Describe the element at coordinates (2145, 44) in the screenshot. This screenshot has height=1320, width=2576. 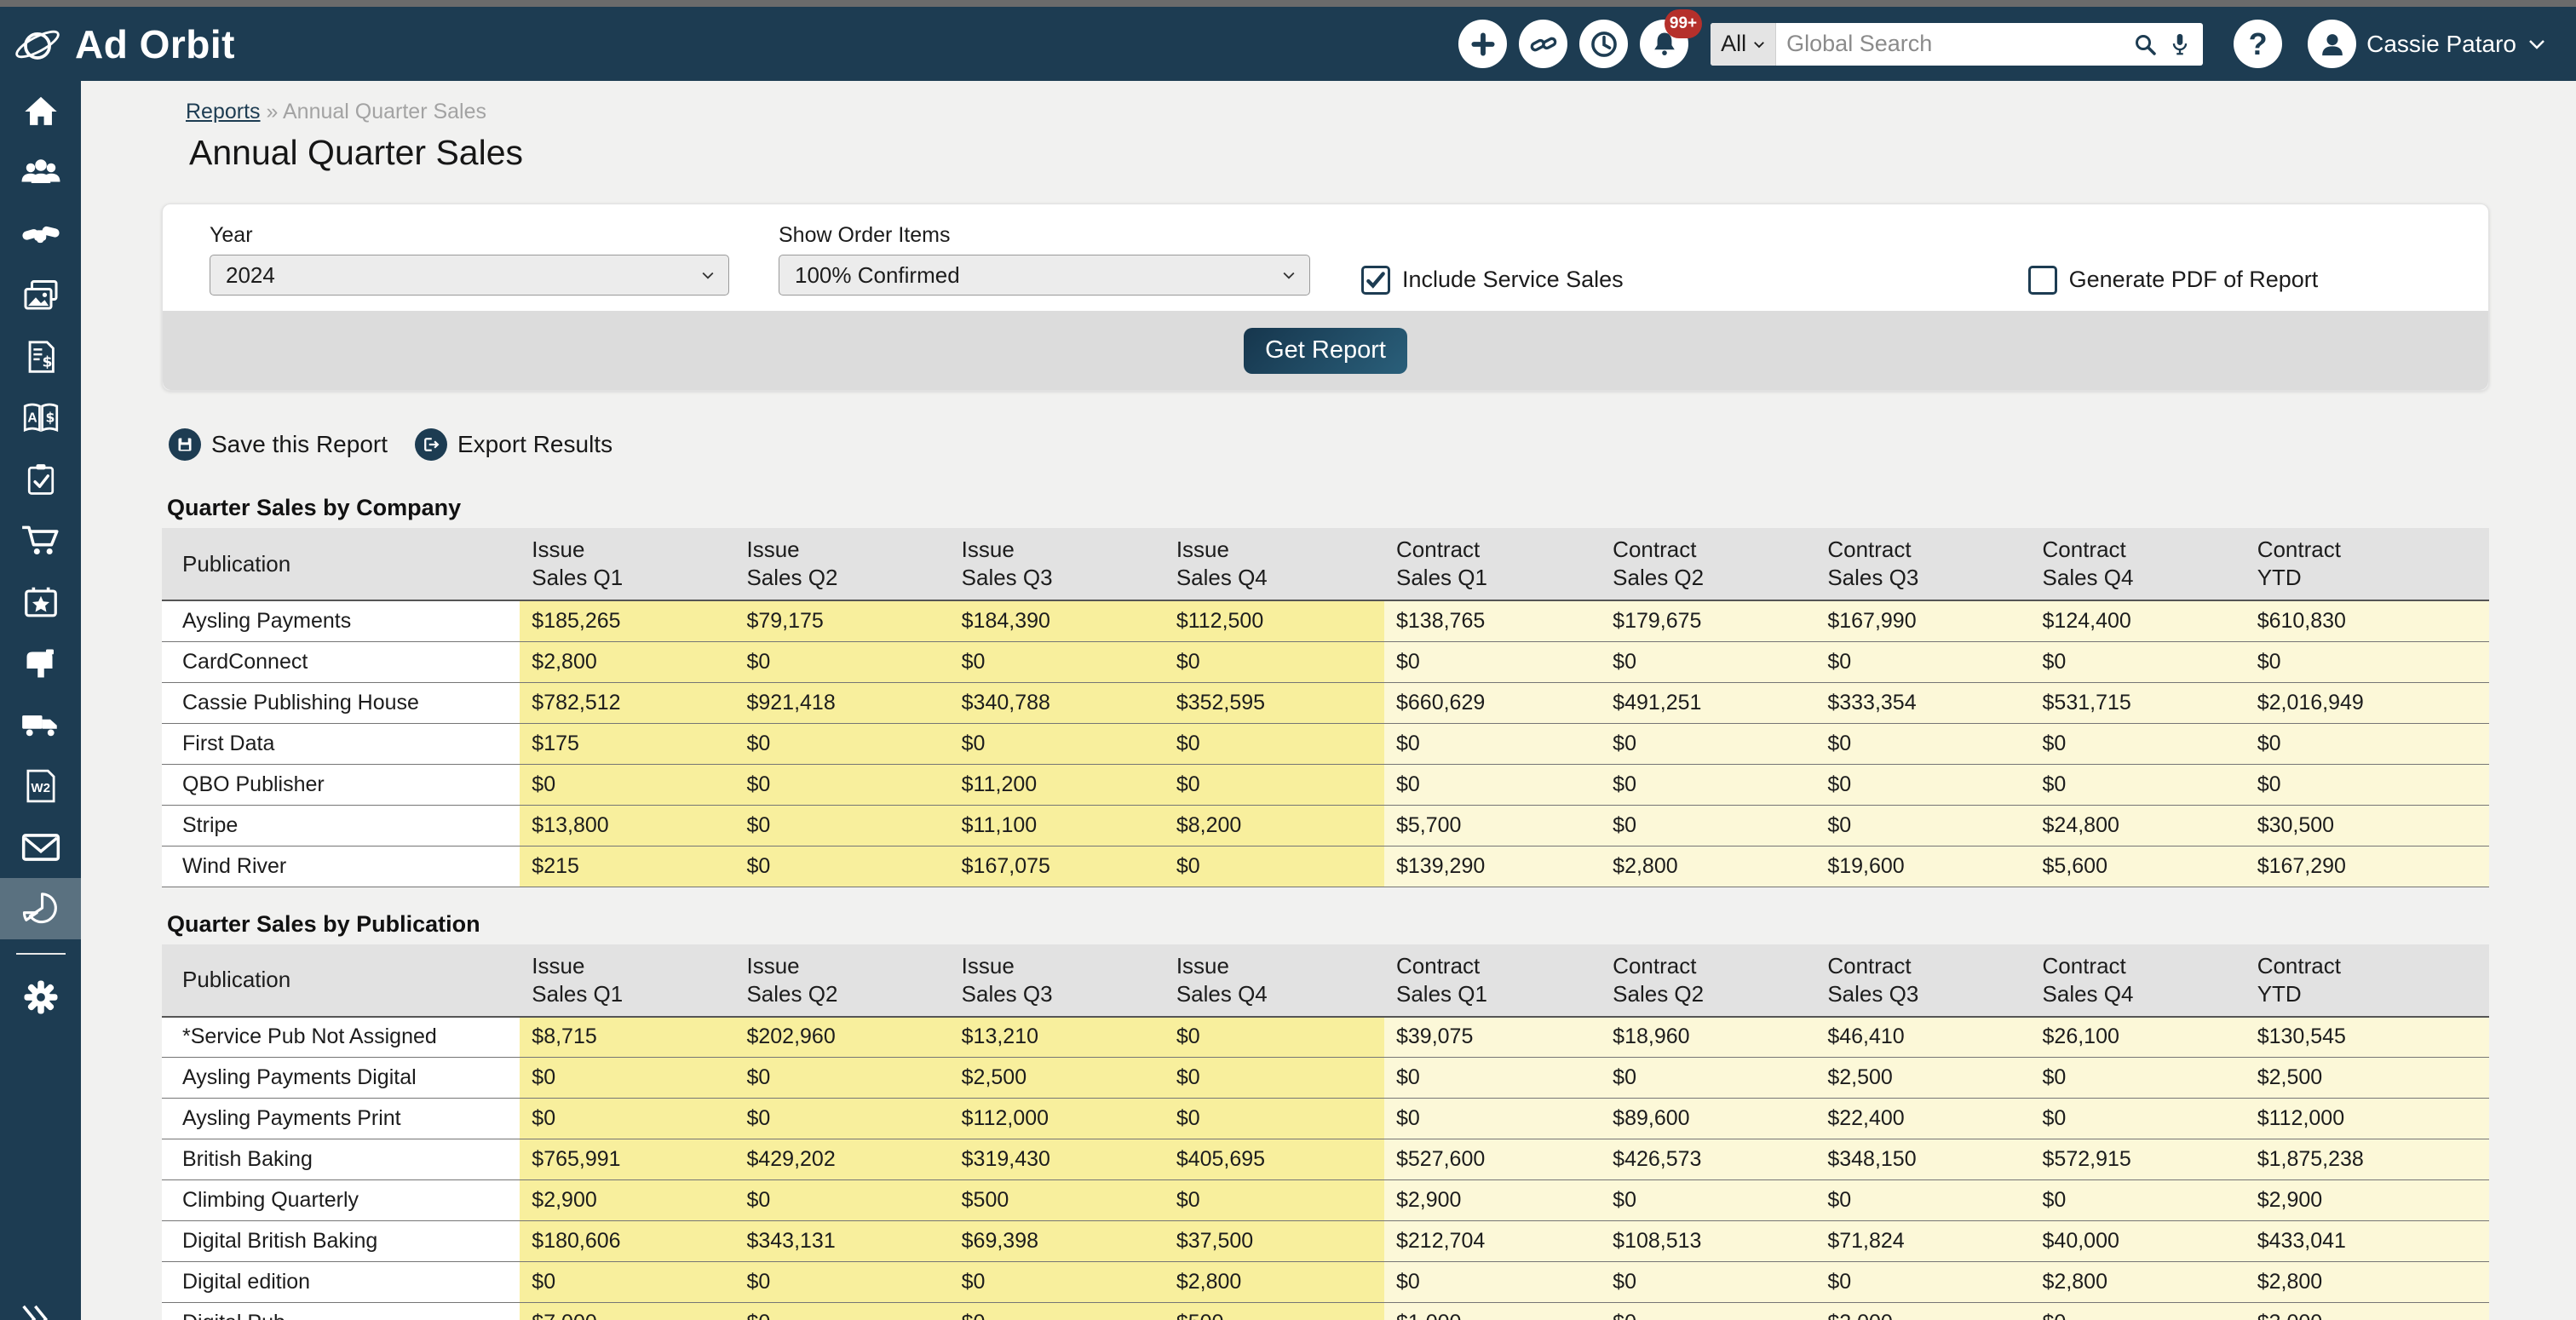
I see `search-icon` at that location.